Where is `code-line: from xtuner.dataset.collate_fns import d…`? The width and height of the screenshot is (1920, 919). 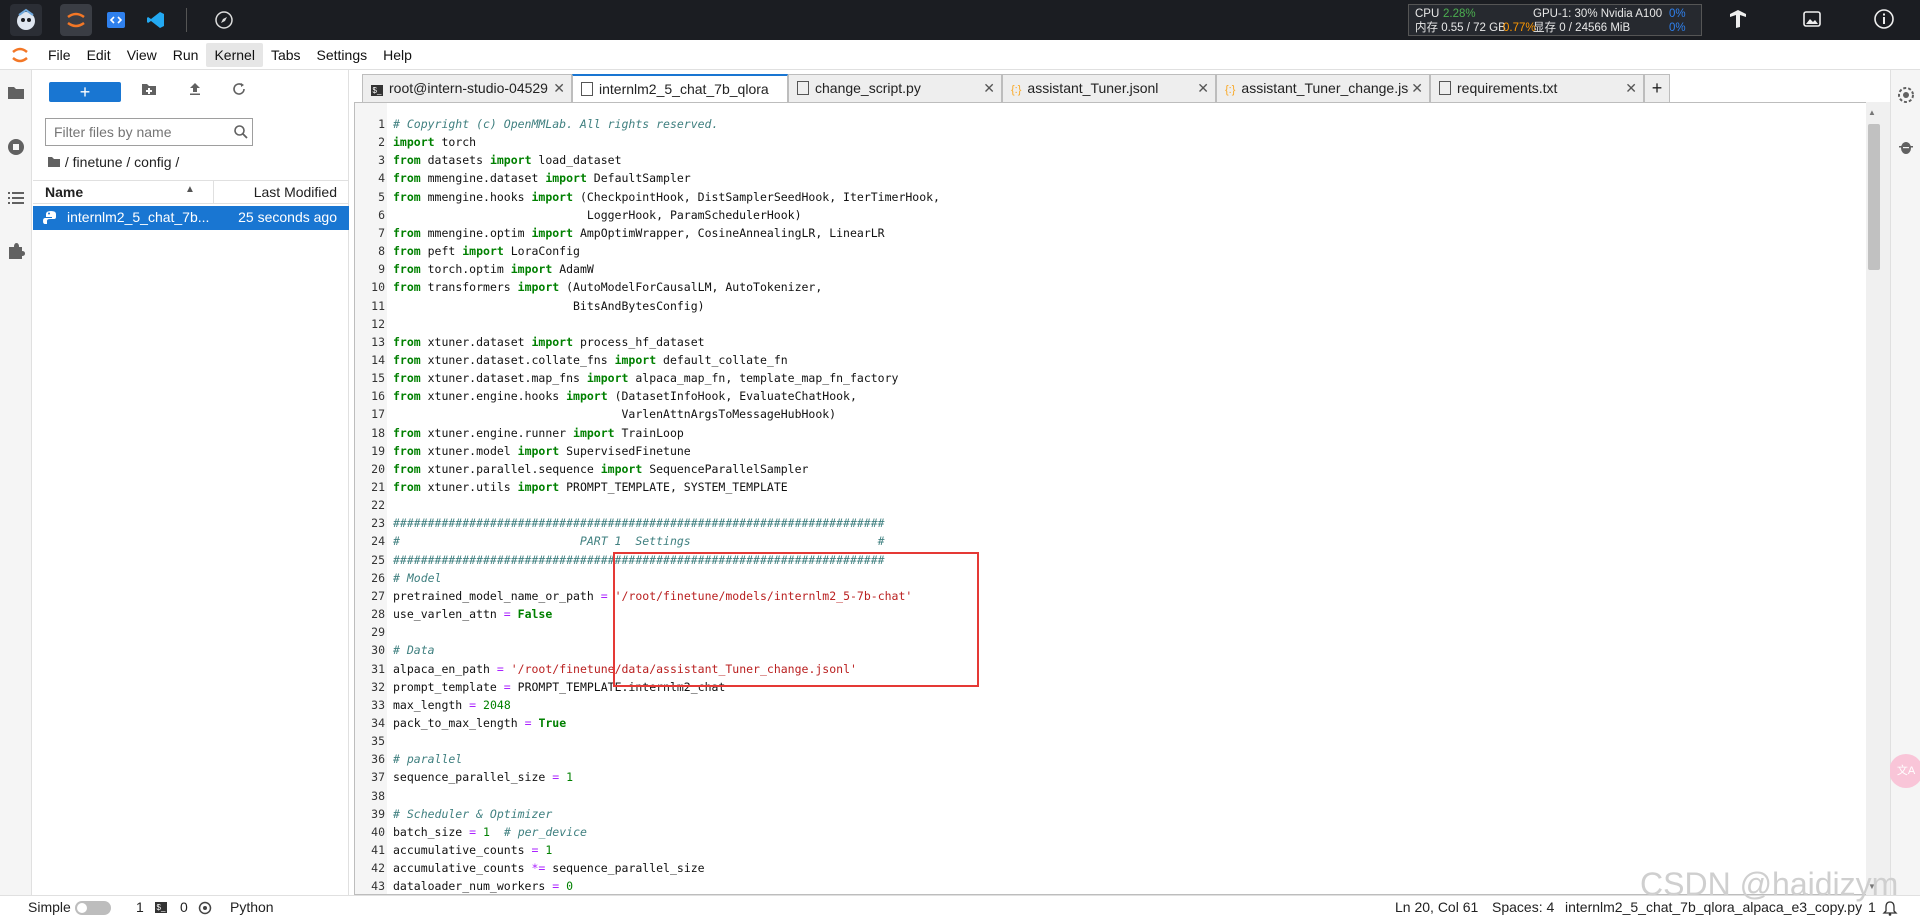 code-line: from xtuner.dataset.collate_fns import d… is located at coordinates (590, 360).